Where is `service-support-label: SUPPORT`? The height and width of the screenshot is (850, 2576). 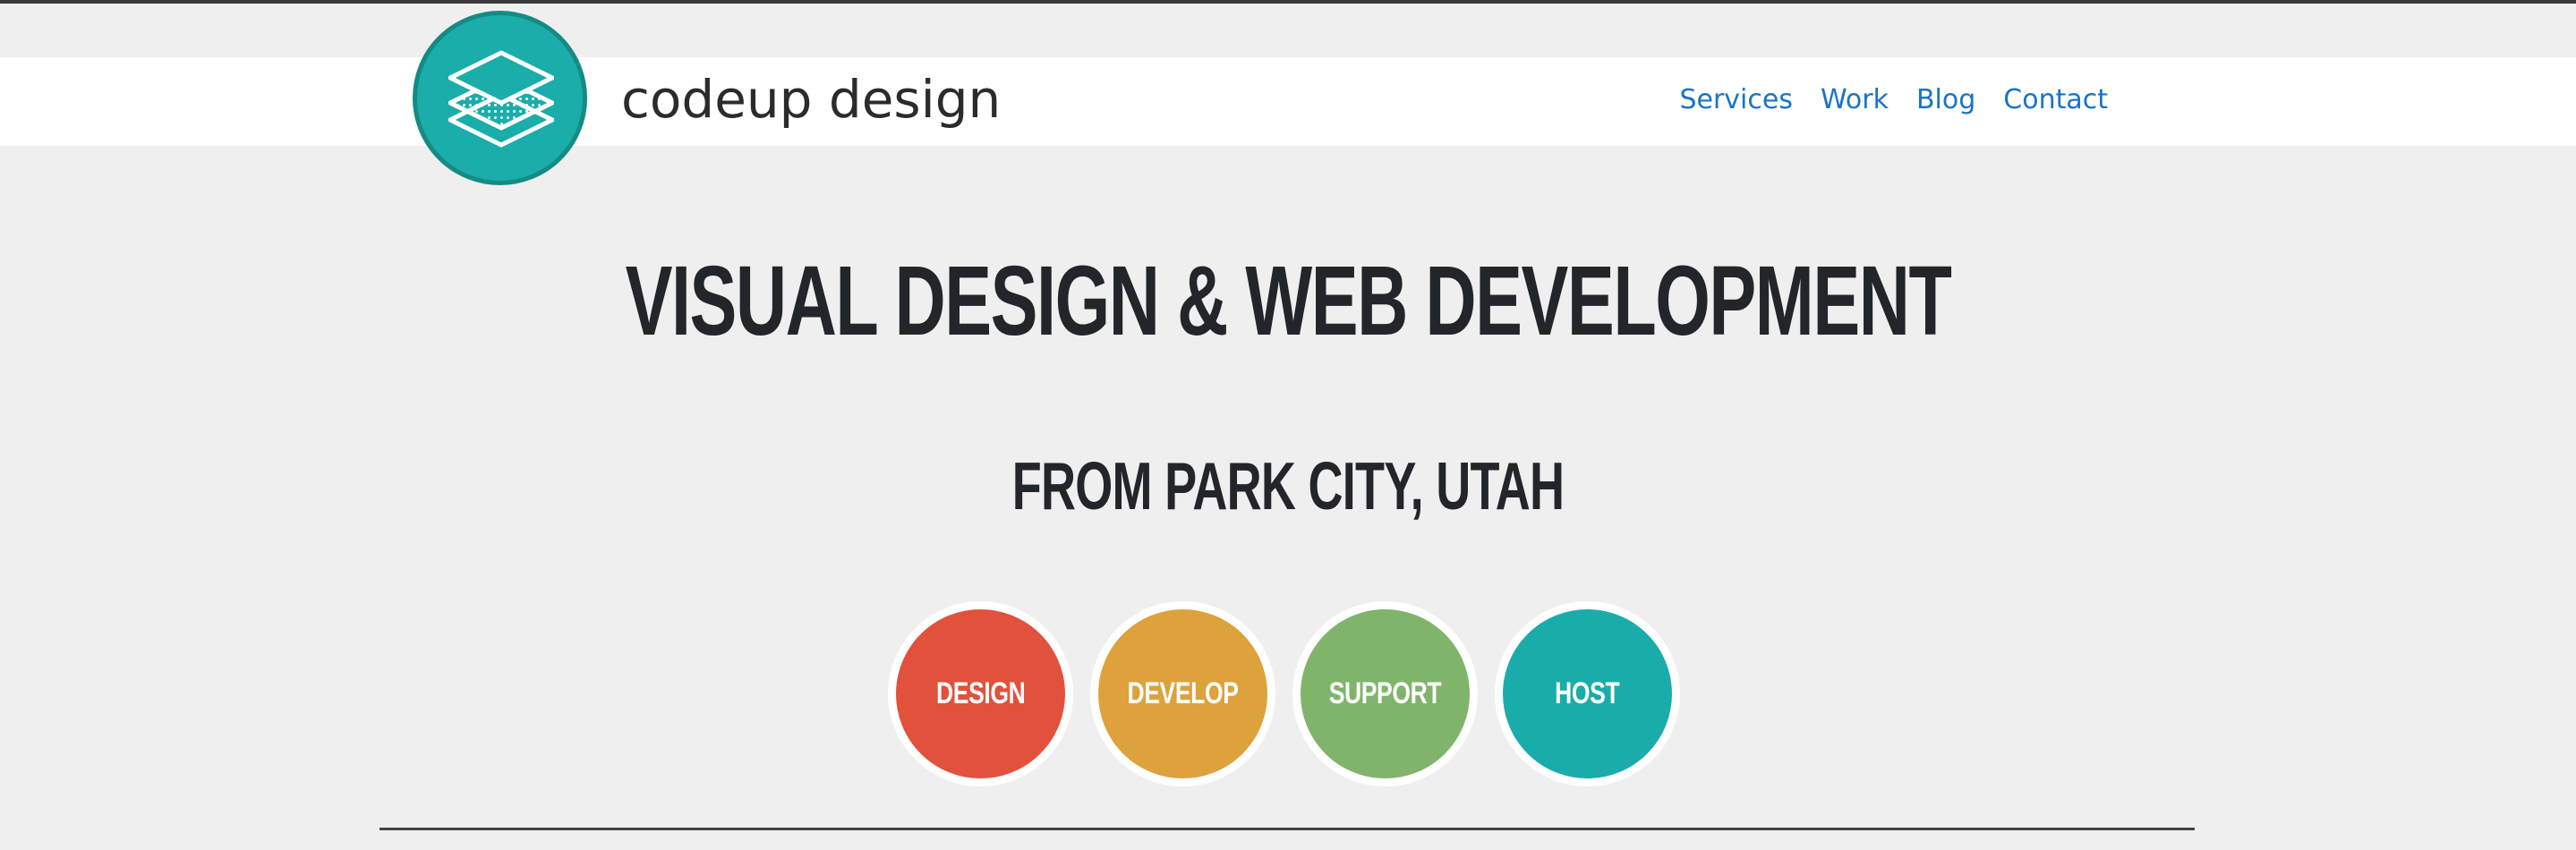 service-support-label: SUPPORT is located at coordinates (1385, 693).